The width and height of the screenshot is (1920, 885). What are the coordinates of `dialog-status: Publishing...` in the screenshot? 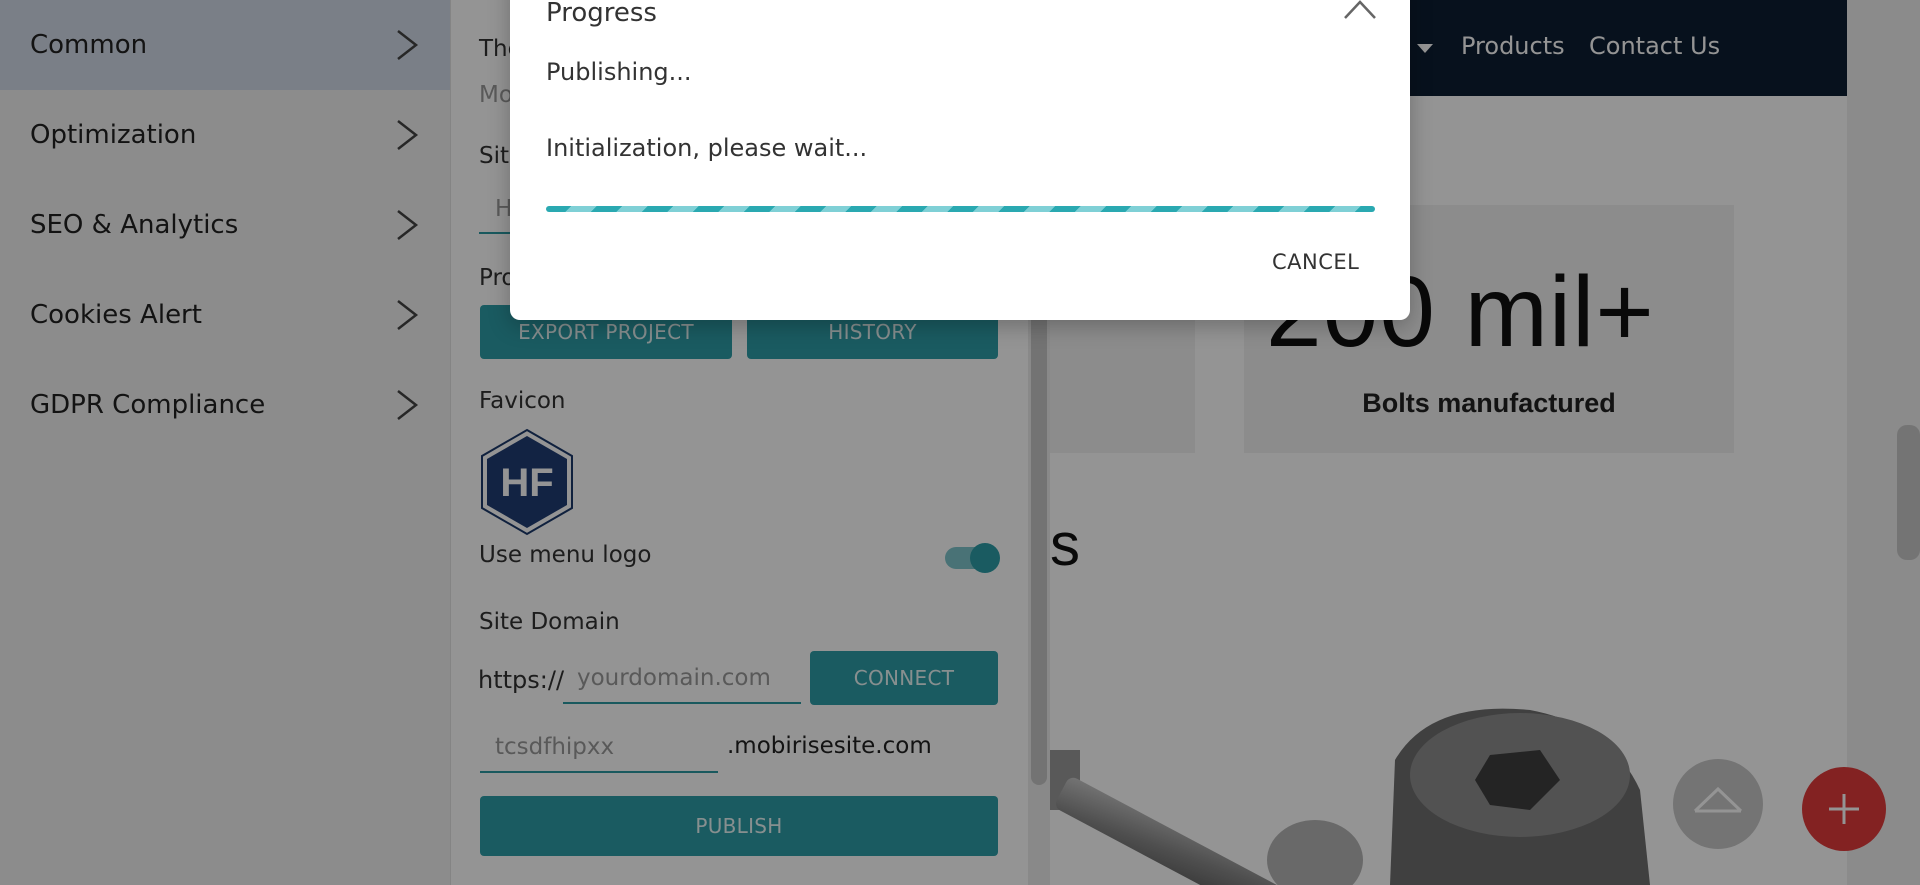 It's located at (619, 72).